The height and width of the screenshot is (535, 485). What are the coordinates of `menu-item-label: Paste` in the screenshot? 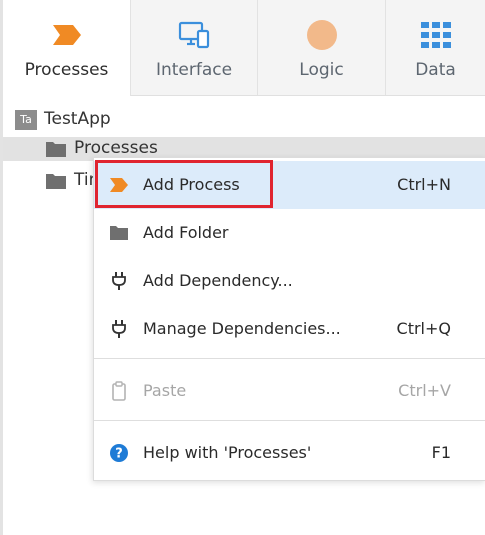 It's located at (165, 390).